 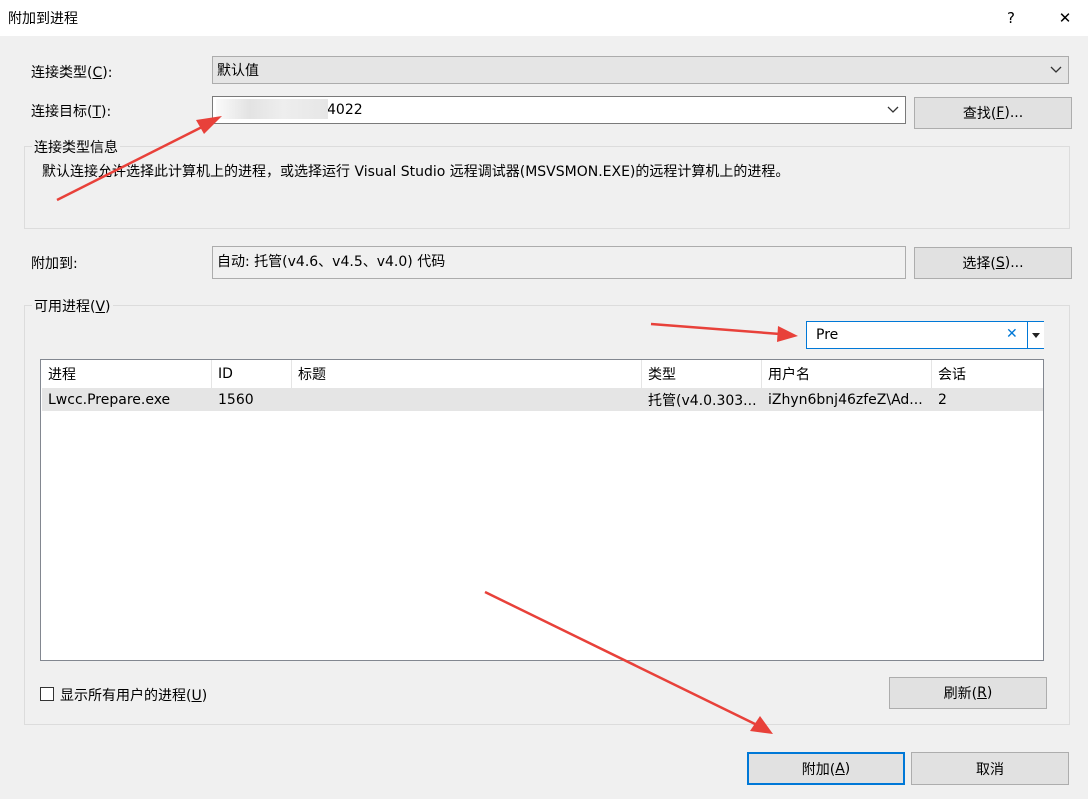 I want to click on connection-info-group, so click(x=547, y=187).